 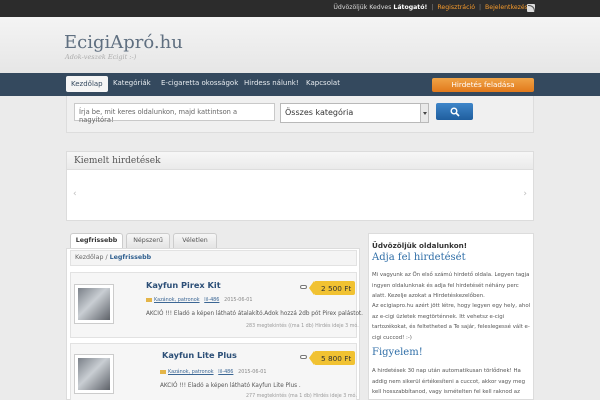 I want to click on post-ad-button: Hirdetés feladása, so click(x=483, y=85).